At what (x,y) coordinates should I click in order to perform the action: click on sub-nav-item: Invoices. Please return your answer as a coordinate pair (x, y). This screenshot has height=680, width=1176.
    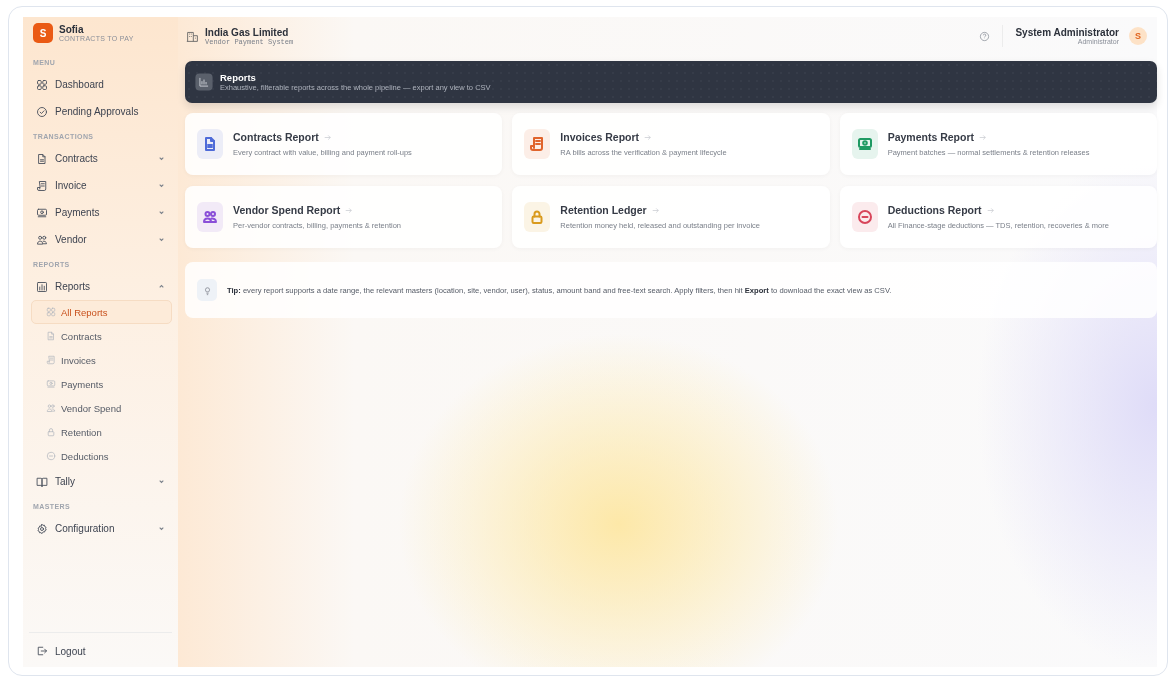
    Looking at the image, I should click on (101, 360).